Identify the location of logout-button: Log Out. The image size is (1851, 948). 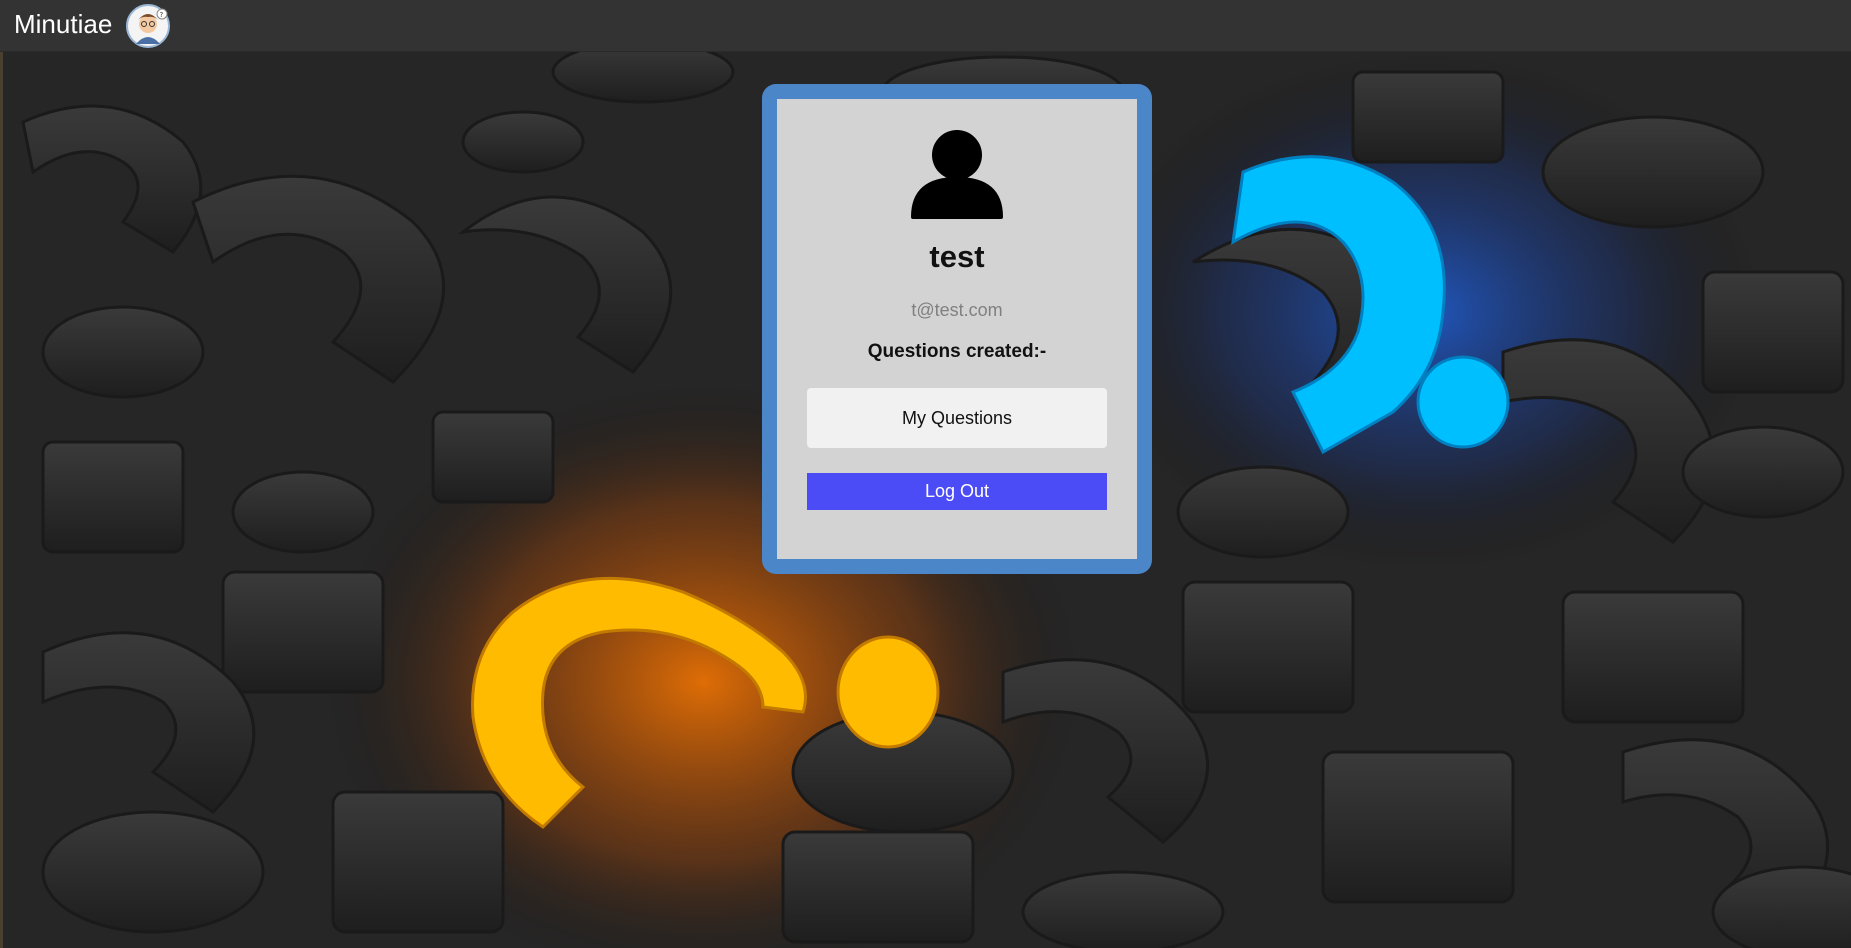
(957, 491).